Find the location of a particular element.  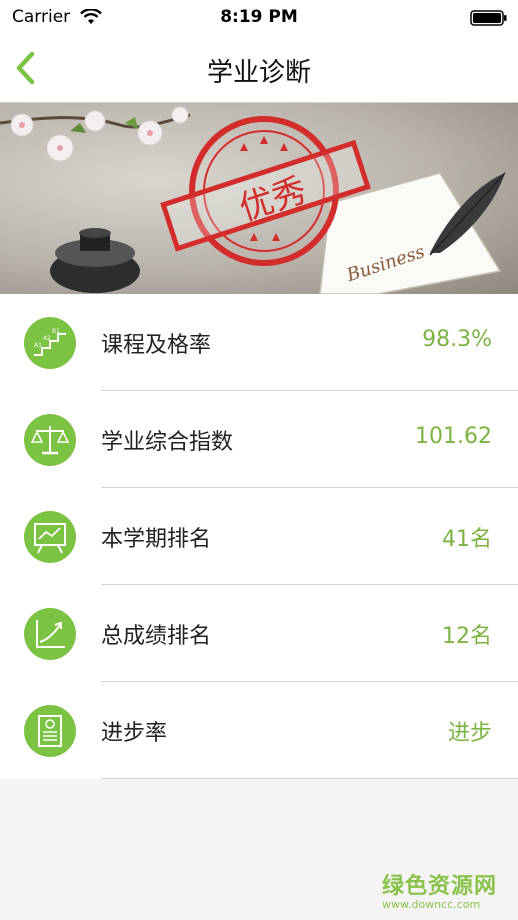

item-label: 本学期排名 is located at coordinates (156, 539).